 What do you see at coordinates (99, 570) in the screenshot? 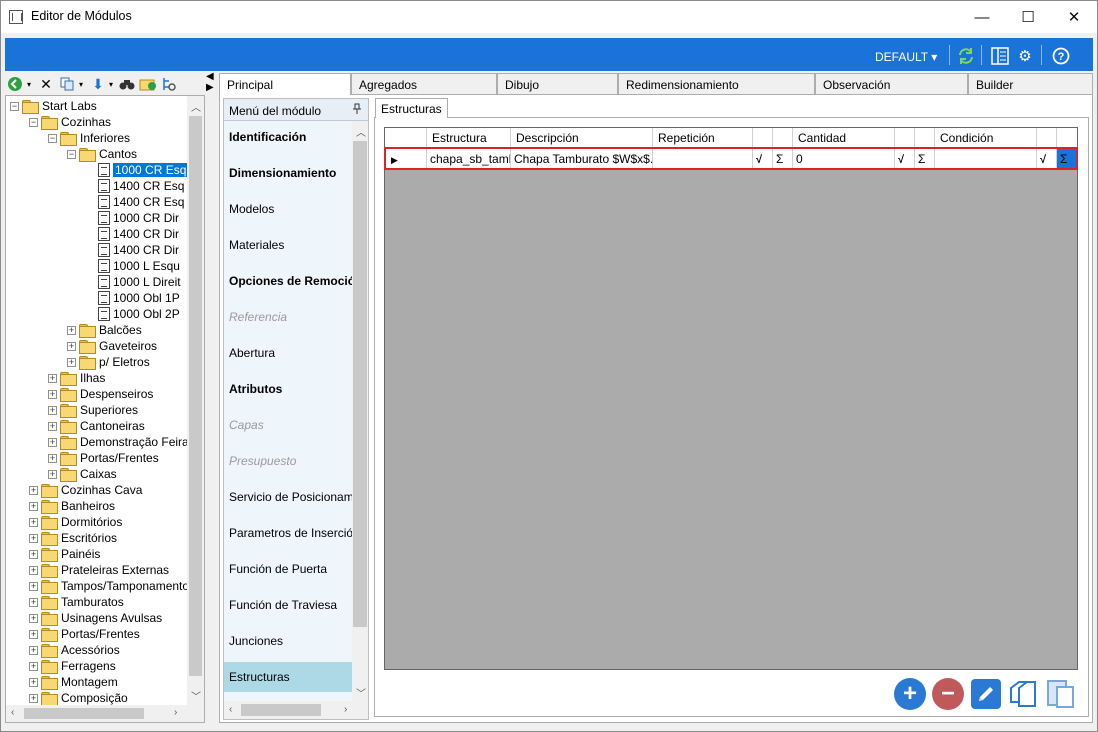
I see `tree-folder-item: + Prateleiras Externas` at bounding box center [99, 570].